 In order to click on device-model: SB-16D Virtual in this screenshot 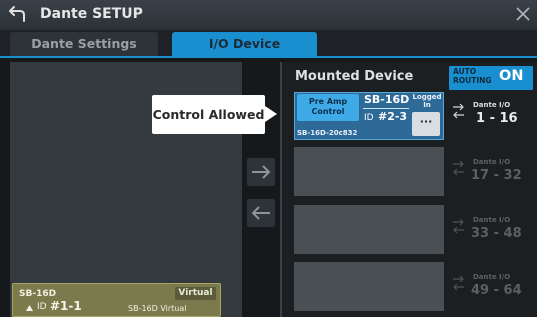, I will do `click(157, 308)`.